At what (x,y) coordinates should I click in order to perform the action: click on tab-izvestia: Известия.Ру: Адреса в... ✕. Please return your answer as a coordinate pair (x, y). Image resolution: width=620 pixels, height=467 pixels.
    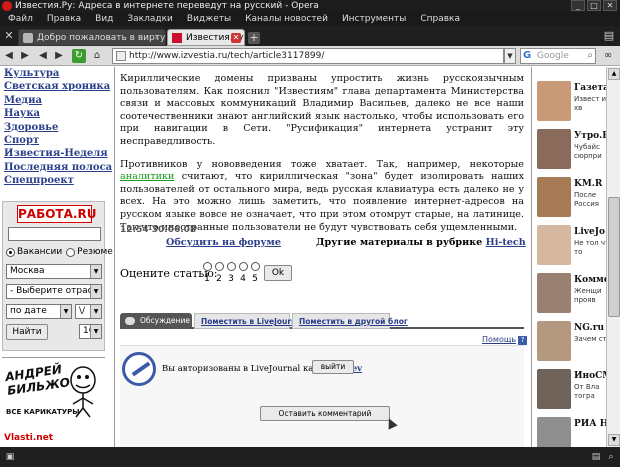
    Looking at the image, I should click on (206, 37).